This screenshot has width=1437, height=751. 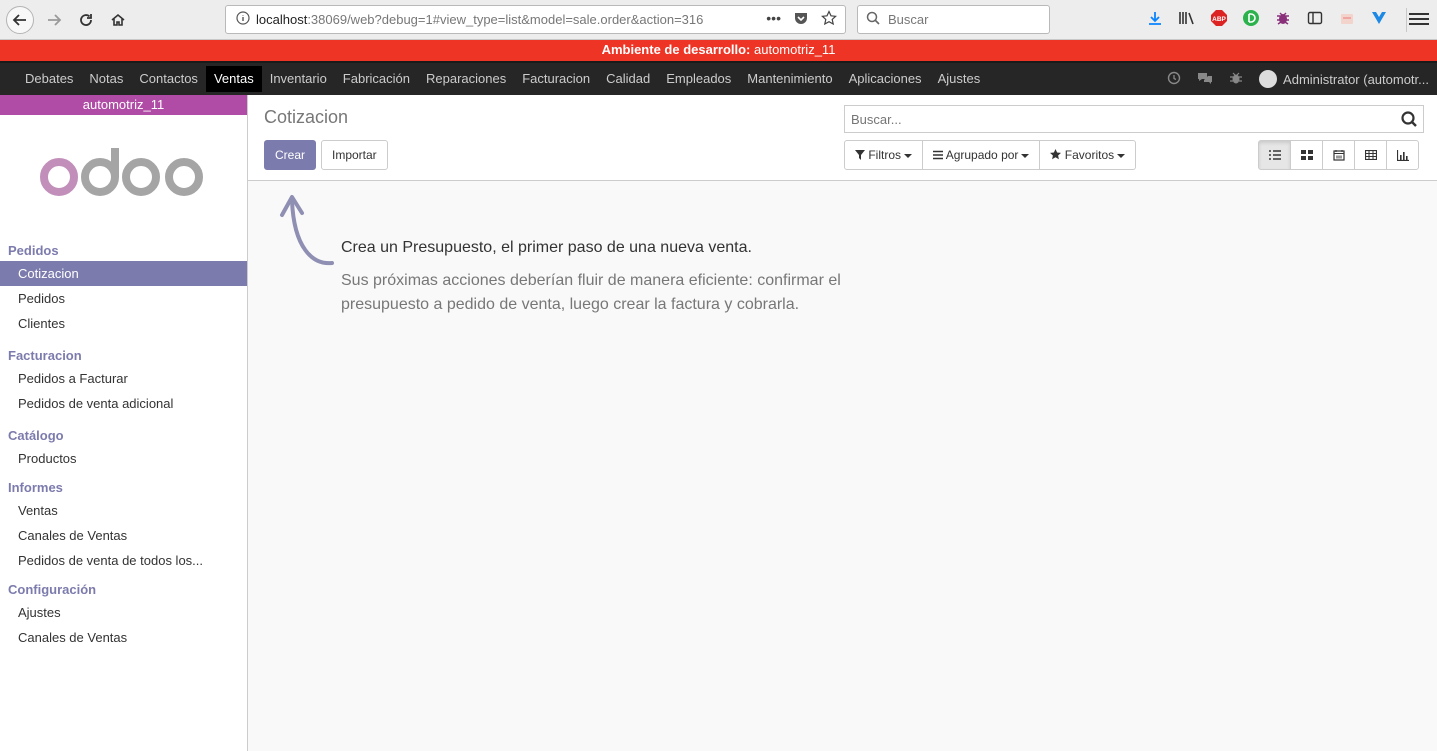 What do you see at coordinates (290, 155) in the screenshot?
I see `create-button: Crear` at bounding box center [290, 155].